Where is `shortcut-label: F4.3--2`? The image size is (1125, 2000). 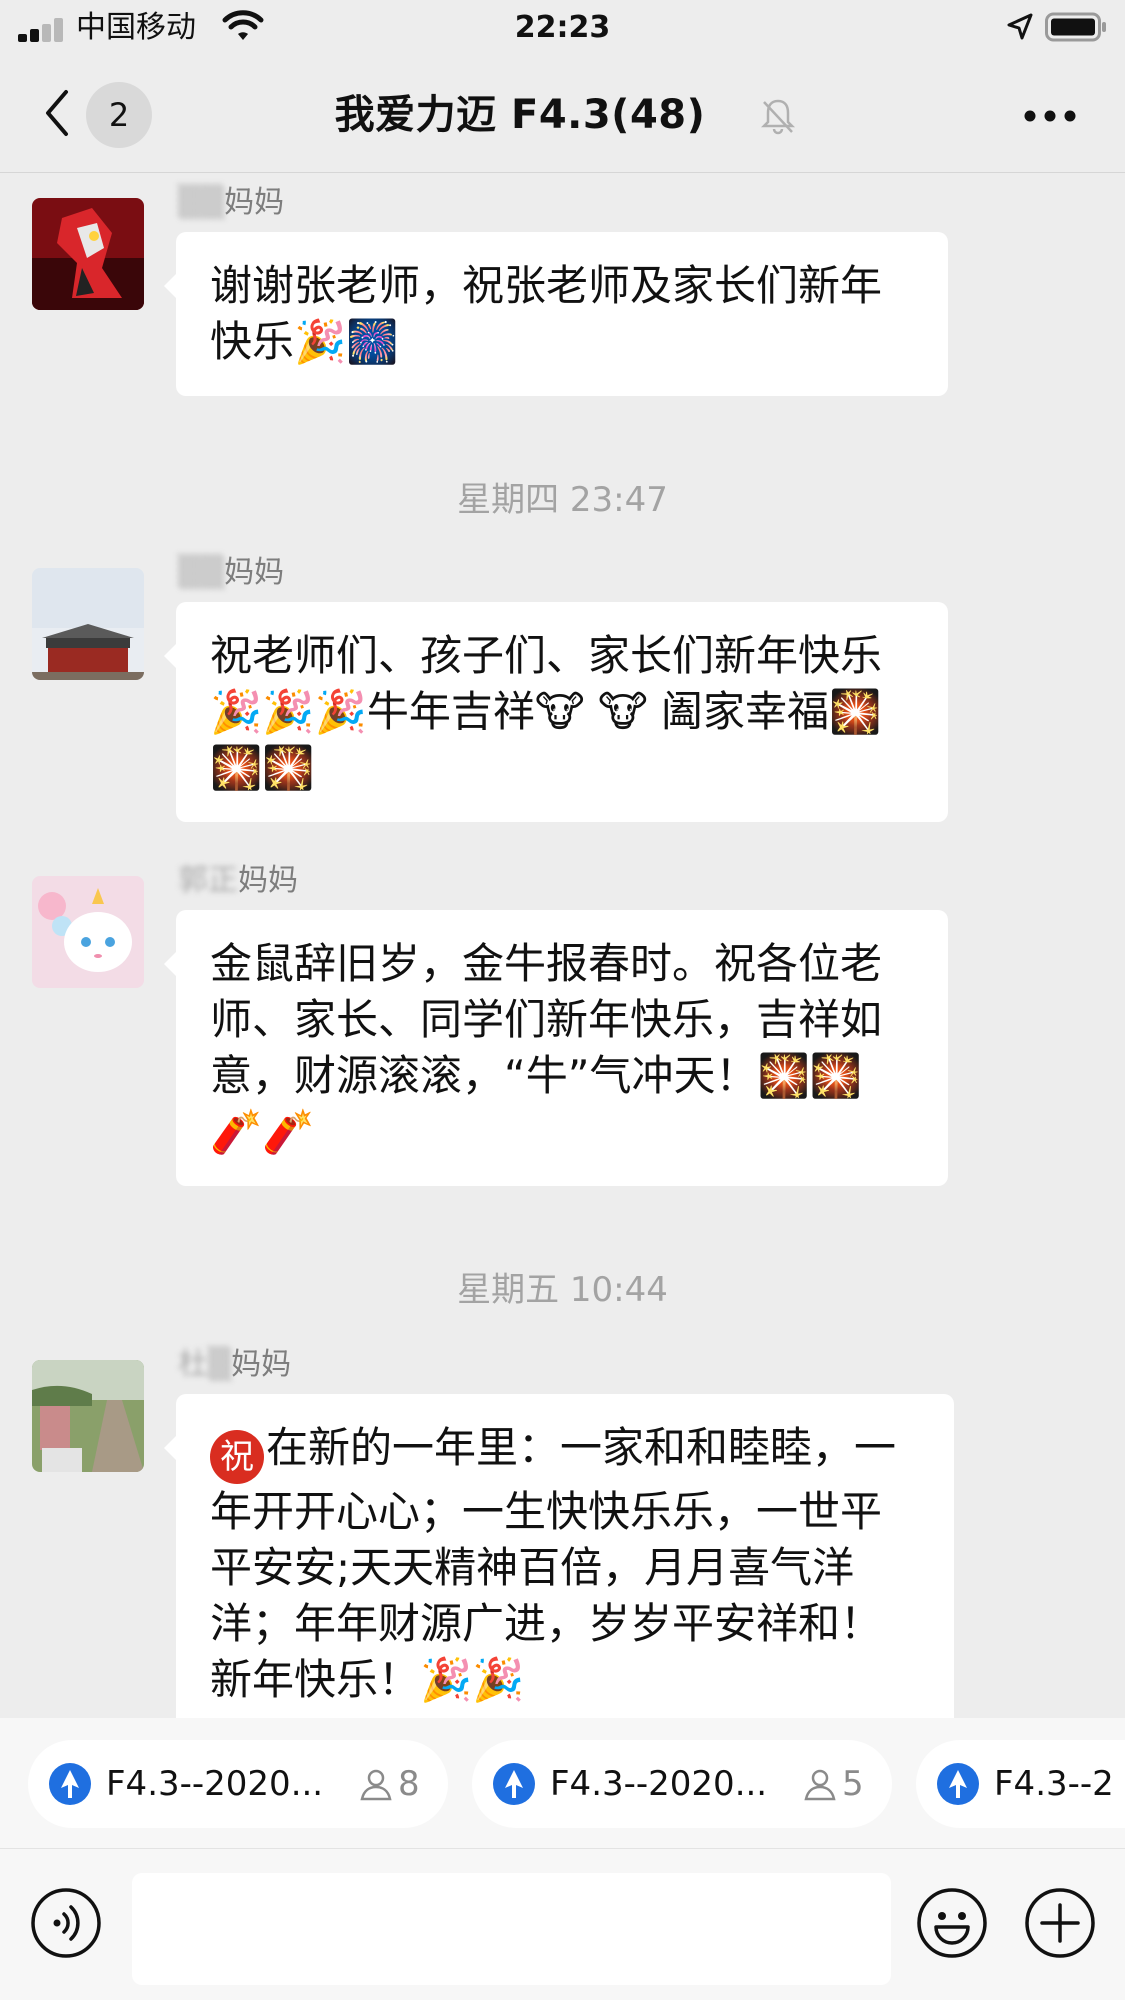
shortcut-label: F4.3--2 is located at coordinates (1054, 1784).